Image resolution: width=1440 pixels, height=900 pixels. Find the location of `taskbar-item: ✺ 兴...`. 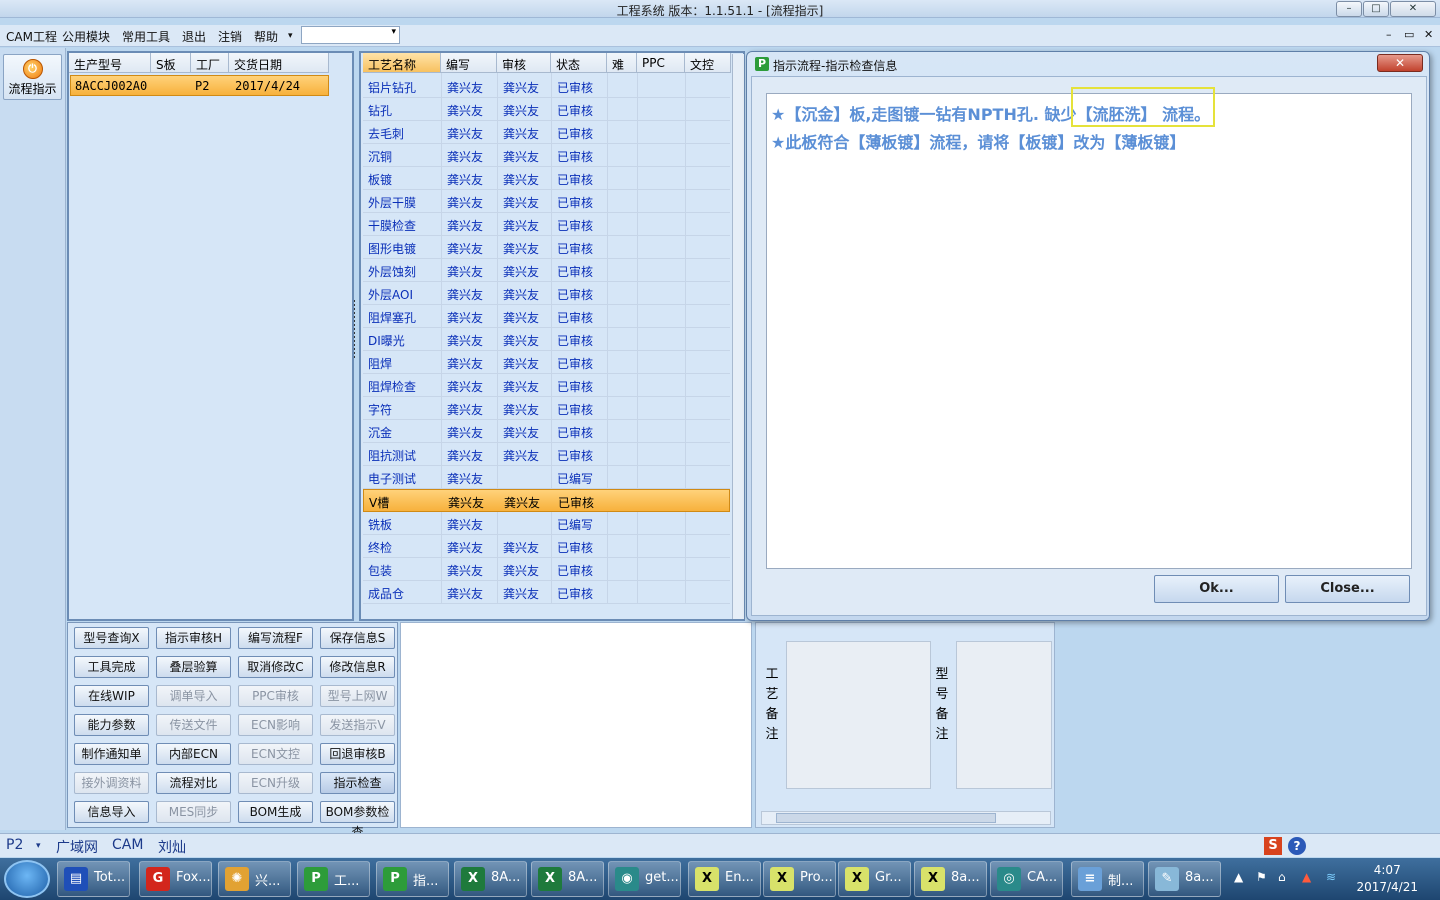

taskbar-item: ✺ 兴... is located at coordinates (254, 879).